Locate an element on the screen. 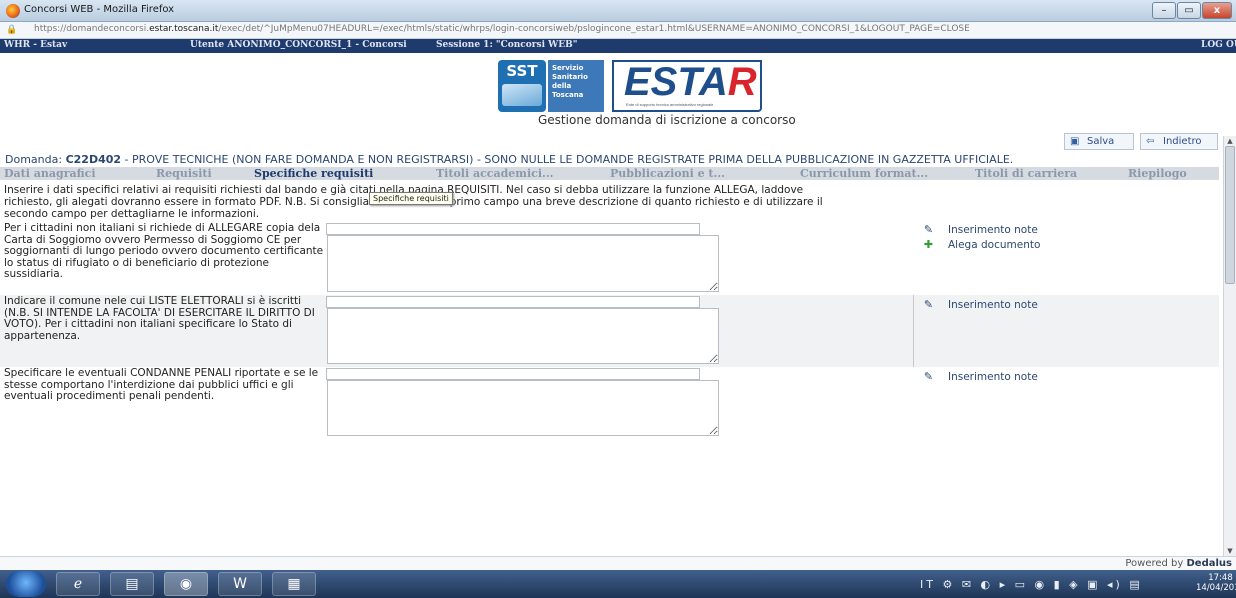 This screenshot has width=1236, height=598. tab-riepilogo: Riepilogo is located at coordinates (1157, 173).